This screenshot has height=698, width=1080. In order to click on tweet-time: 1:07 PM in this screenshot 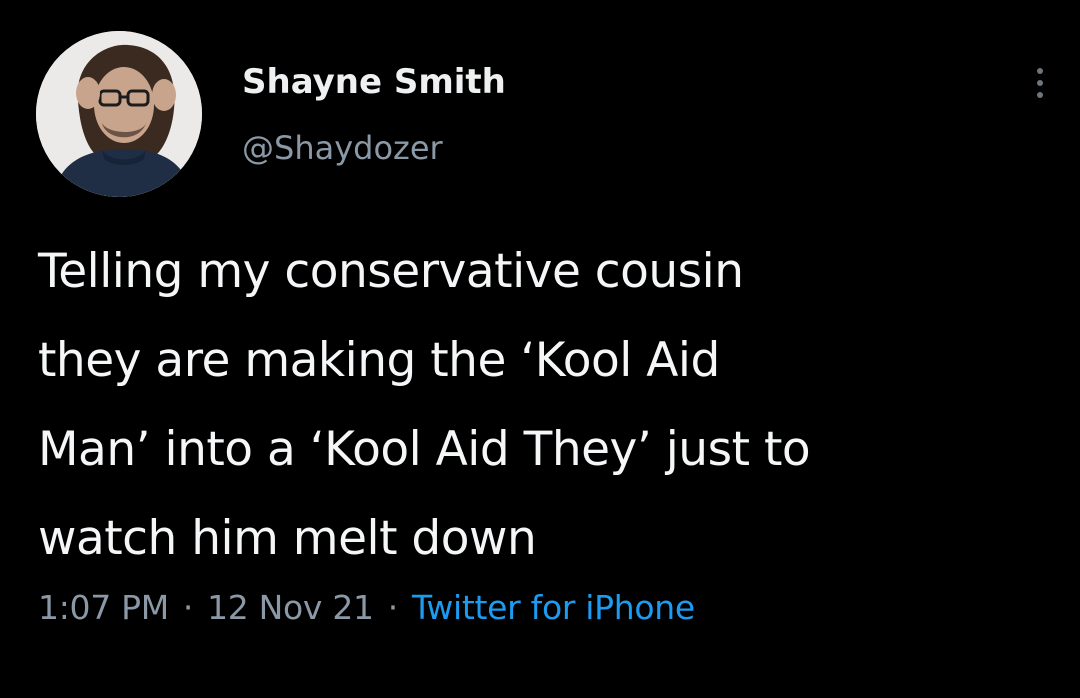, I will do `click(103, 607)`.